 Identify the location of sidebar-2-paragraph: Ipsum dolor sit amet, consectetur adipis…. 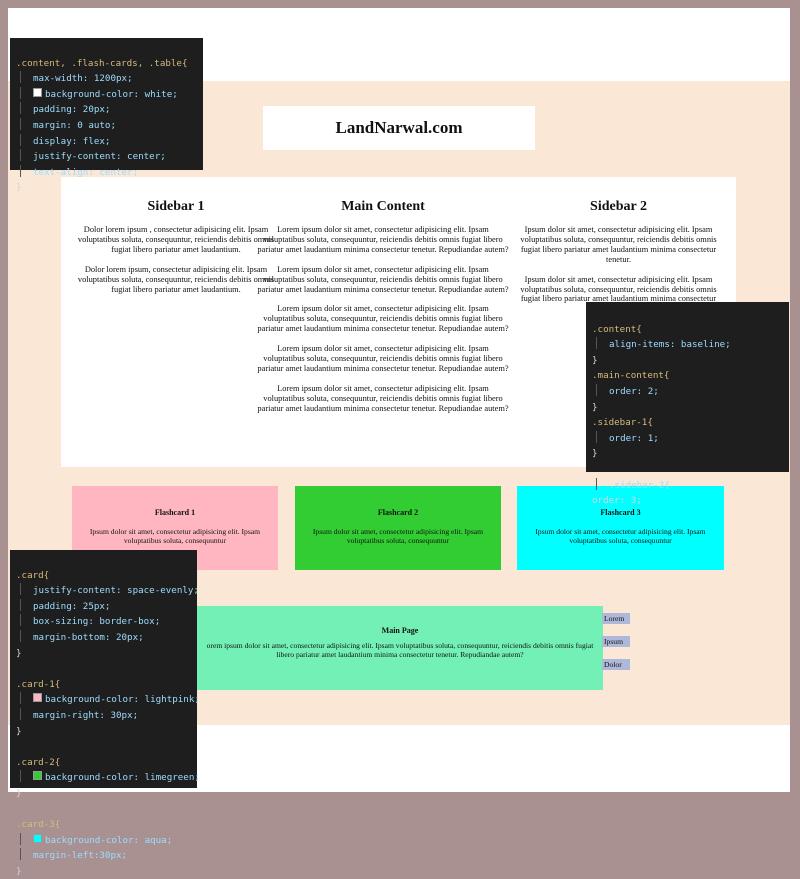
(618, 244).